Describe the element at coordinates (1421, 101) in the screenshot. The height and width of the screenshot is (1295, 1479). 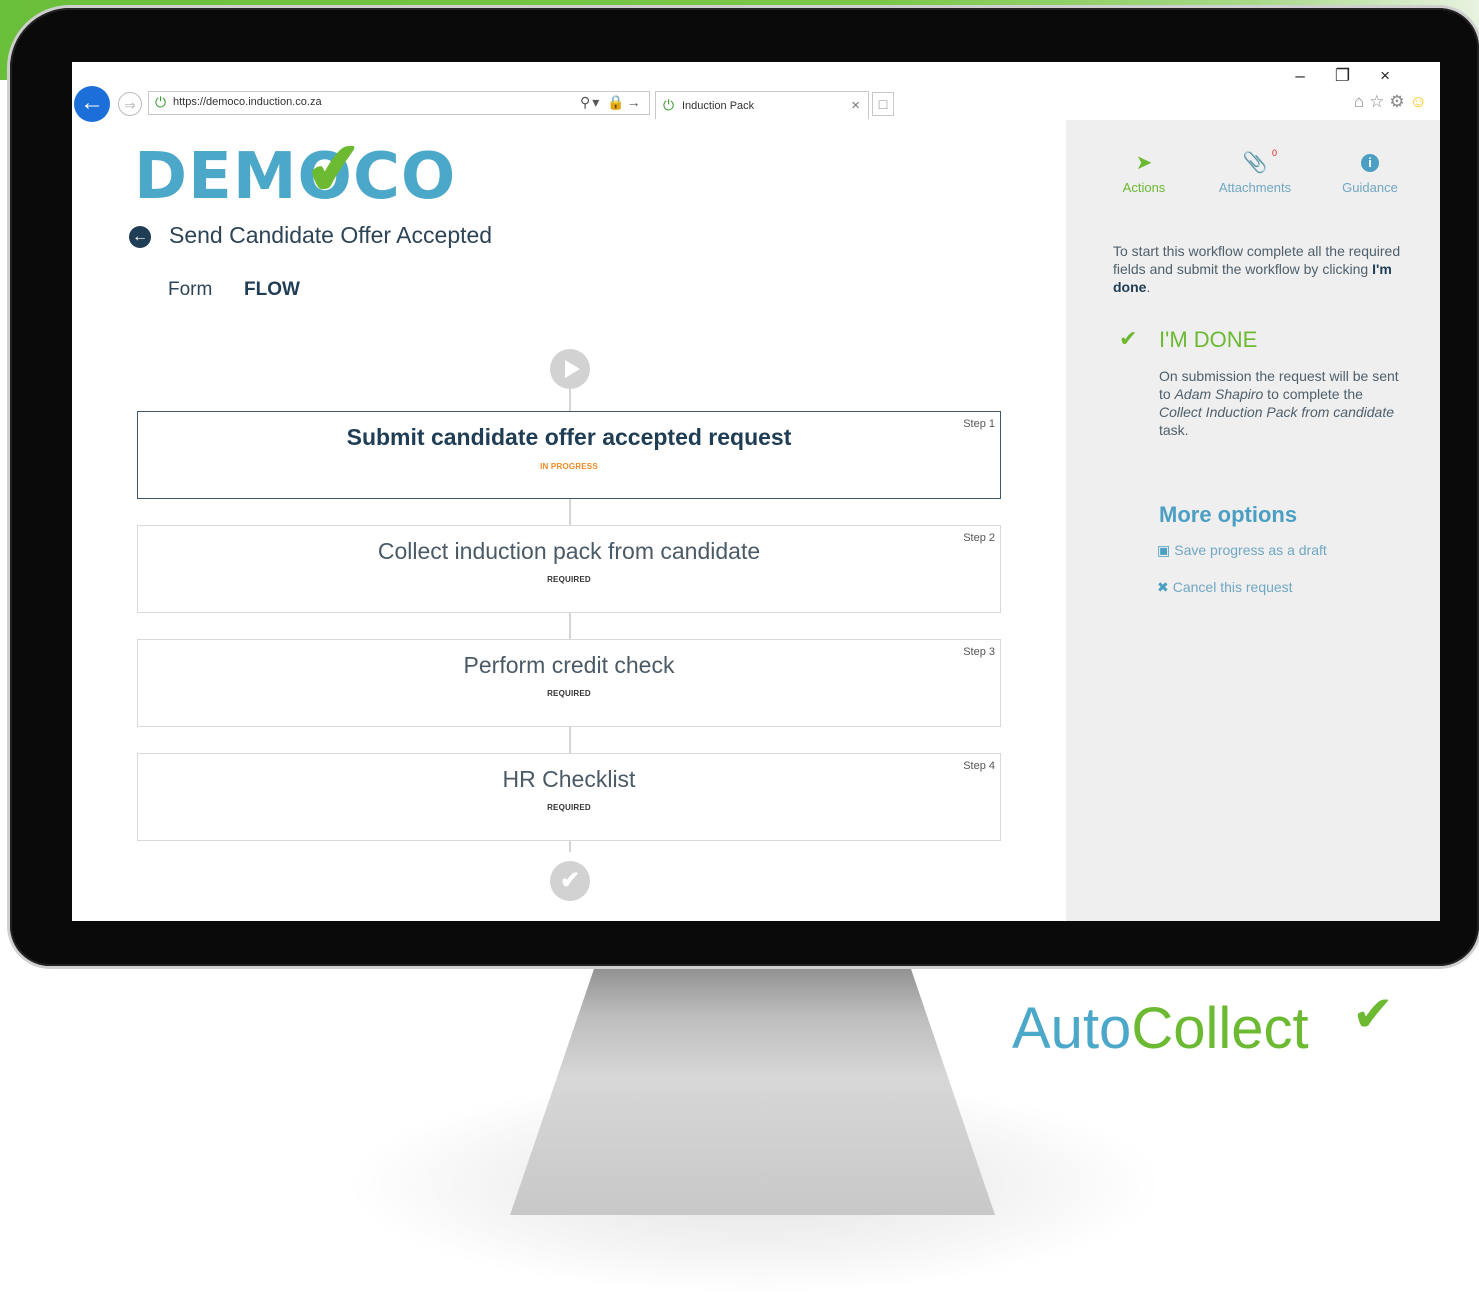
I see `feedback-smiley-icon: ☺` at that location.